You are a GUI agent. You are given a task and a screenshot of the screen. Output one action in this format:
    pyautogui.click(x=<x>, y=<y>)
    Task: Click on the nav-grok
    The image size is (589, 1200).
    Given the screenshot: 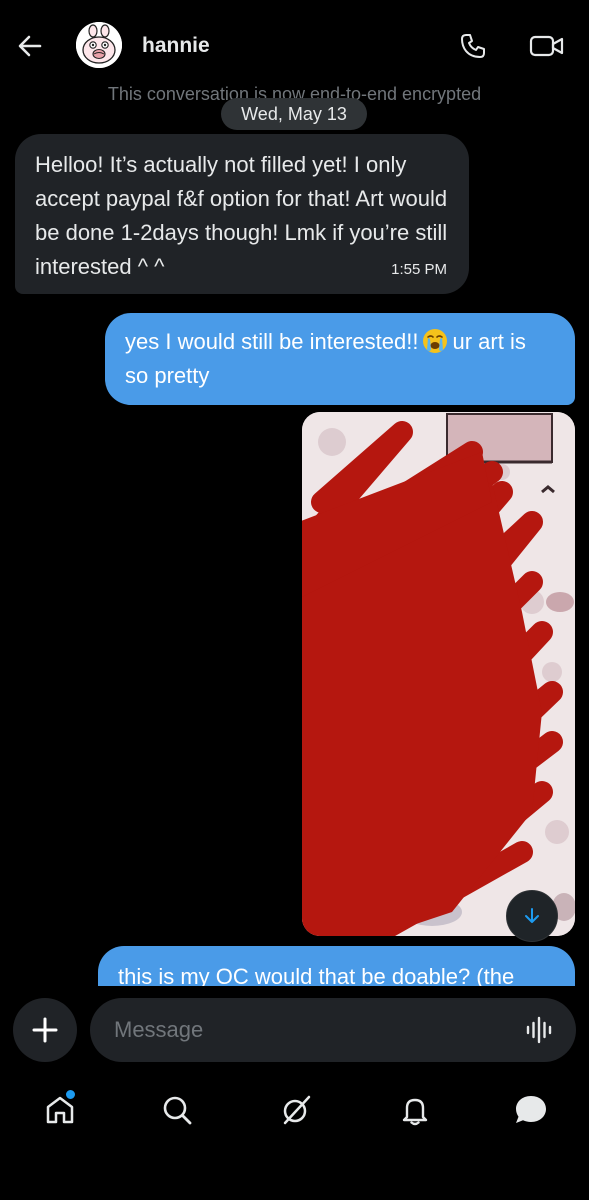 What is the action you would take?
    pyautogui.click(x=296, y=1110)
    